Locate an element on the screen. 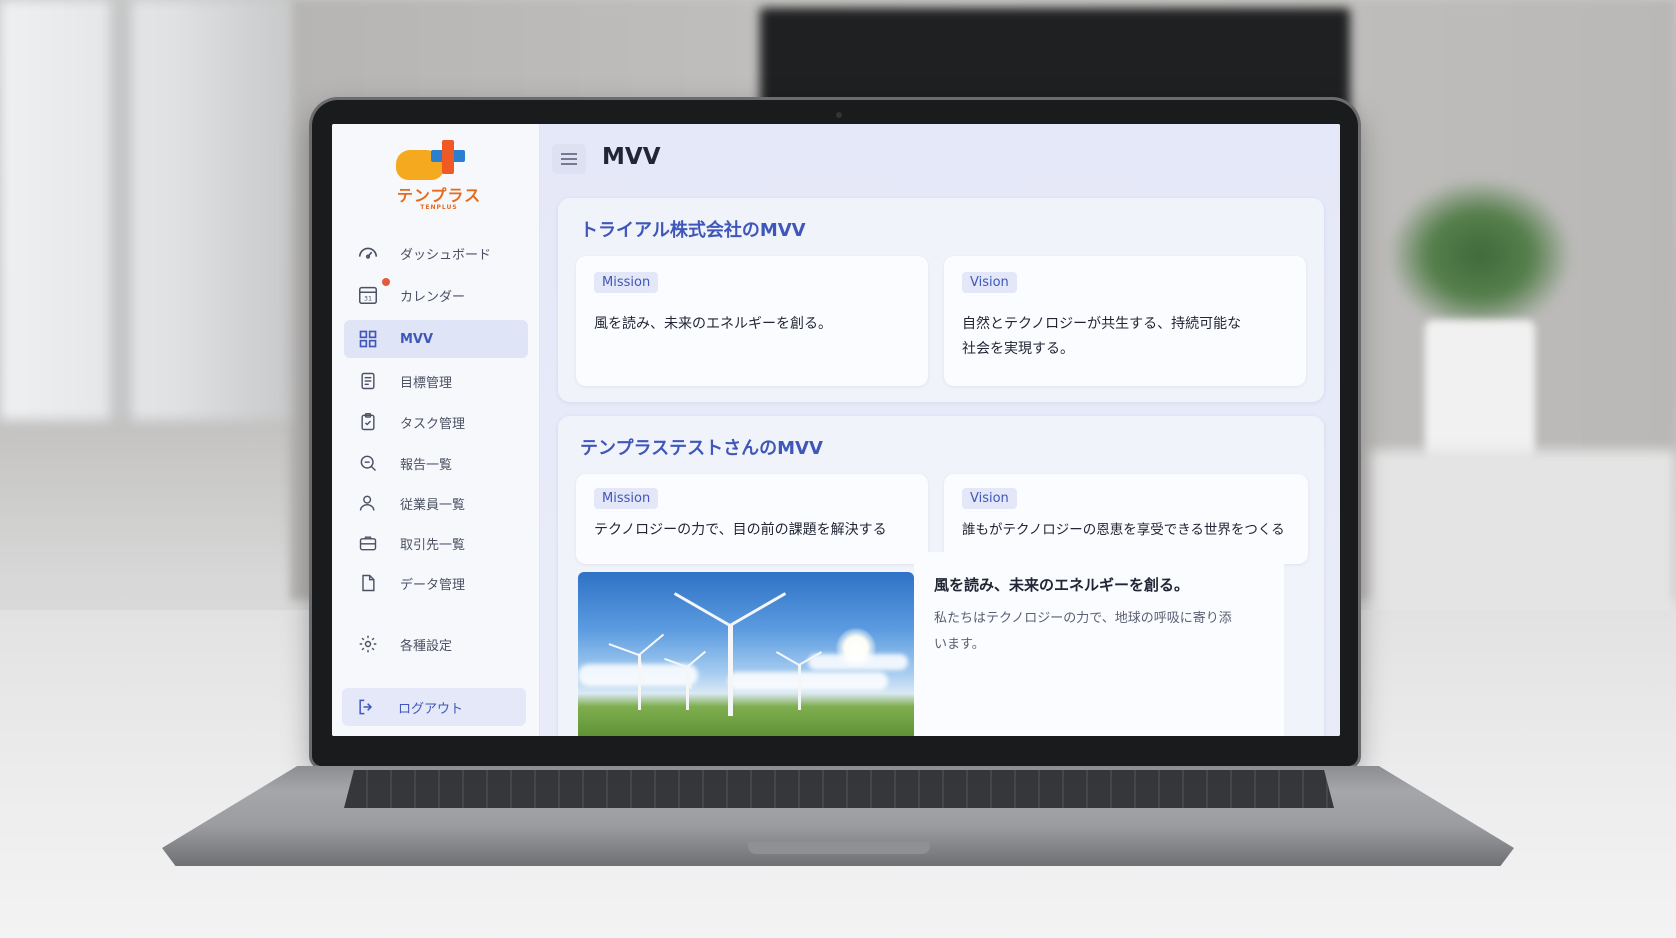 Image resolution: width=1676 pixels, height=938 pixels. logout-button: ログアウト is located at coordinates (434, 707).